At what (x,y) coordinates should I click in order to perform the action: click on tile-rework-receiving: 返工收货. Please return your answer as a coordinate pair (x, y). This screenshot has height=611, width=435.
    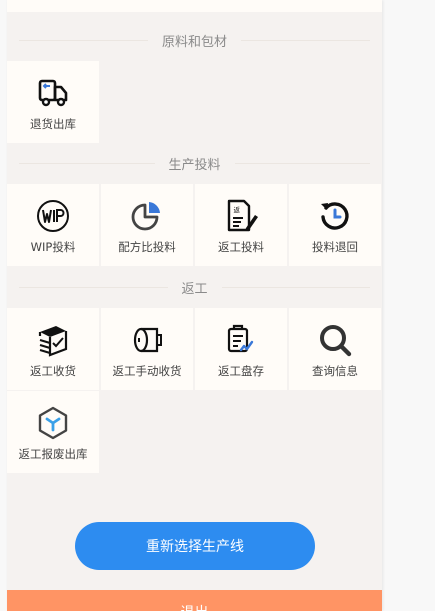
    Looking at the image, I should click on (53, 349).